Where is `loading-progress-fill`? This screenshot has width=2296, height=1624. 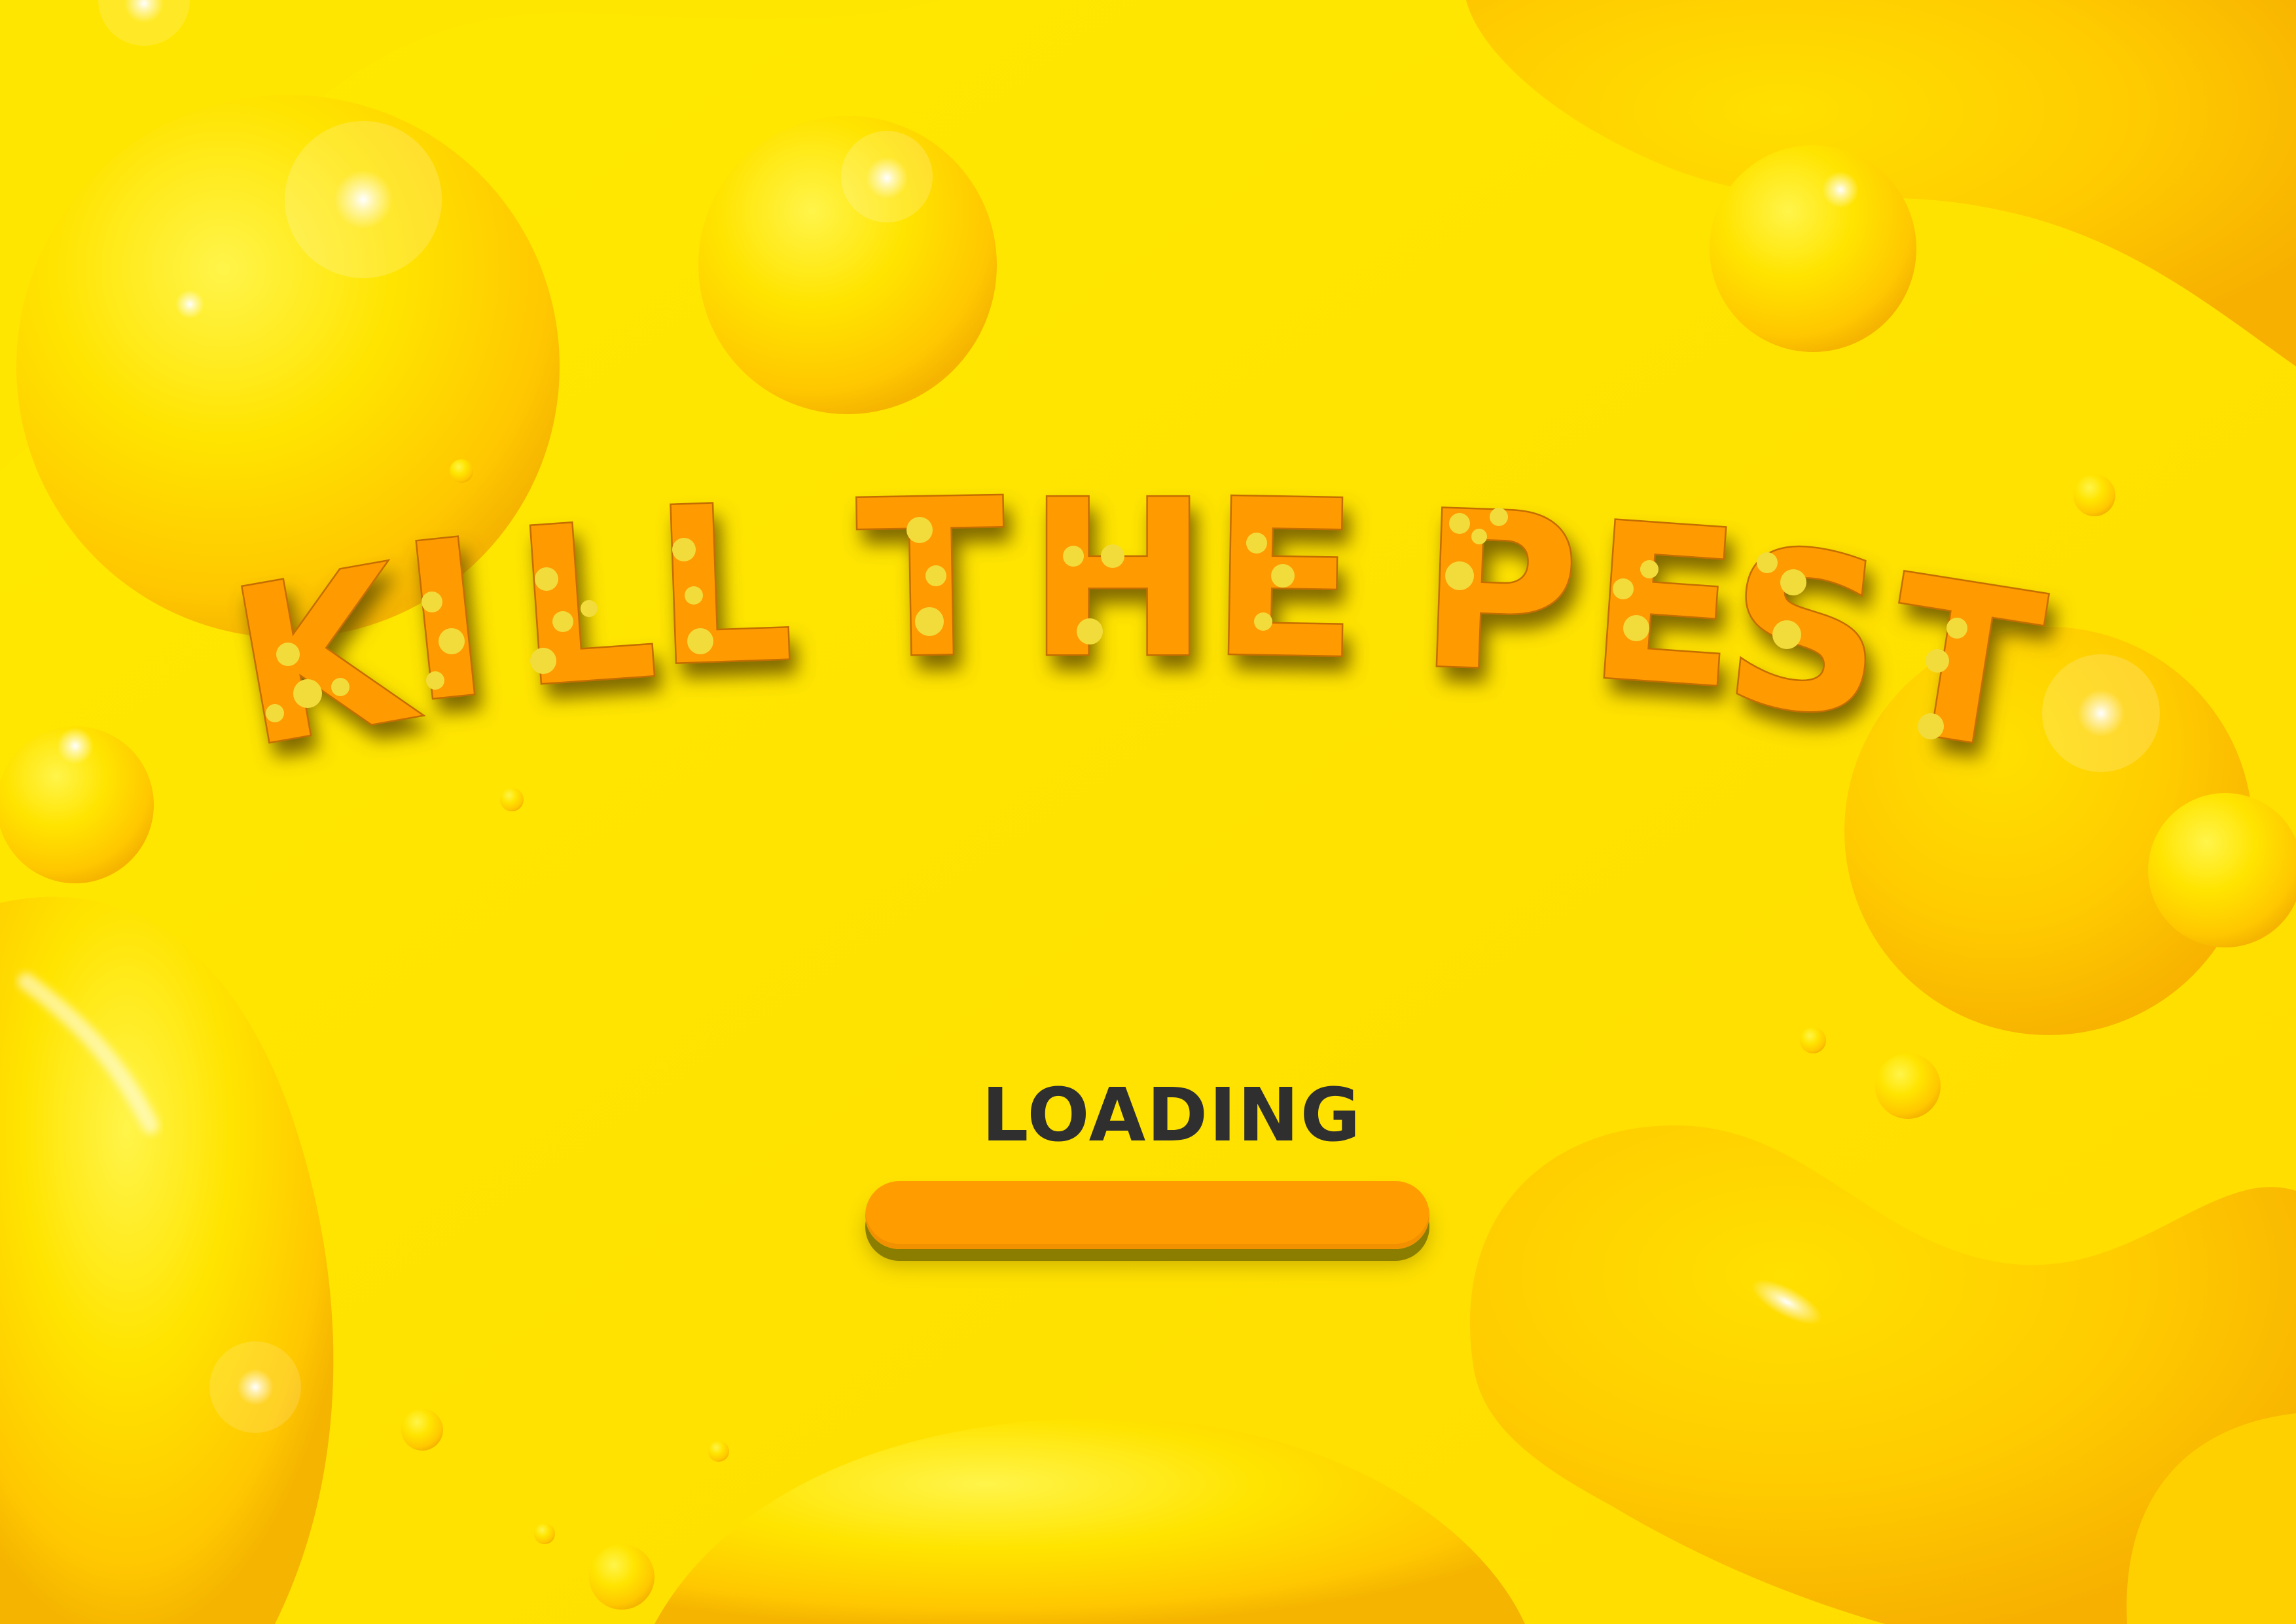
loading-progress-fill is located at coordinates (1147, 1215).